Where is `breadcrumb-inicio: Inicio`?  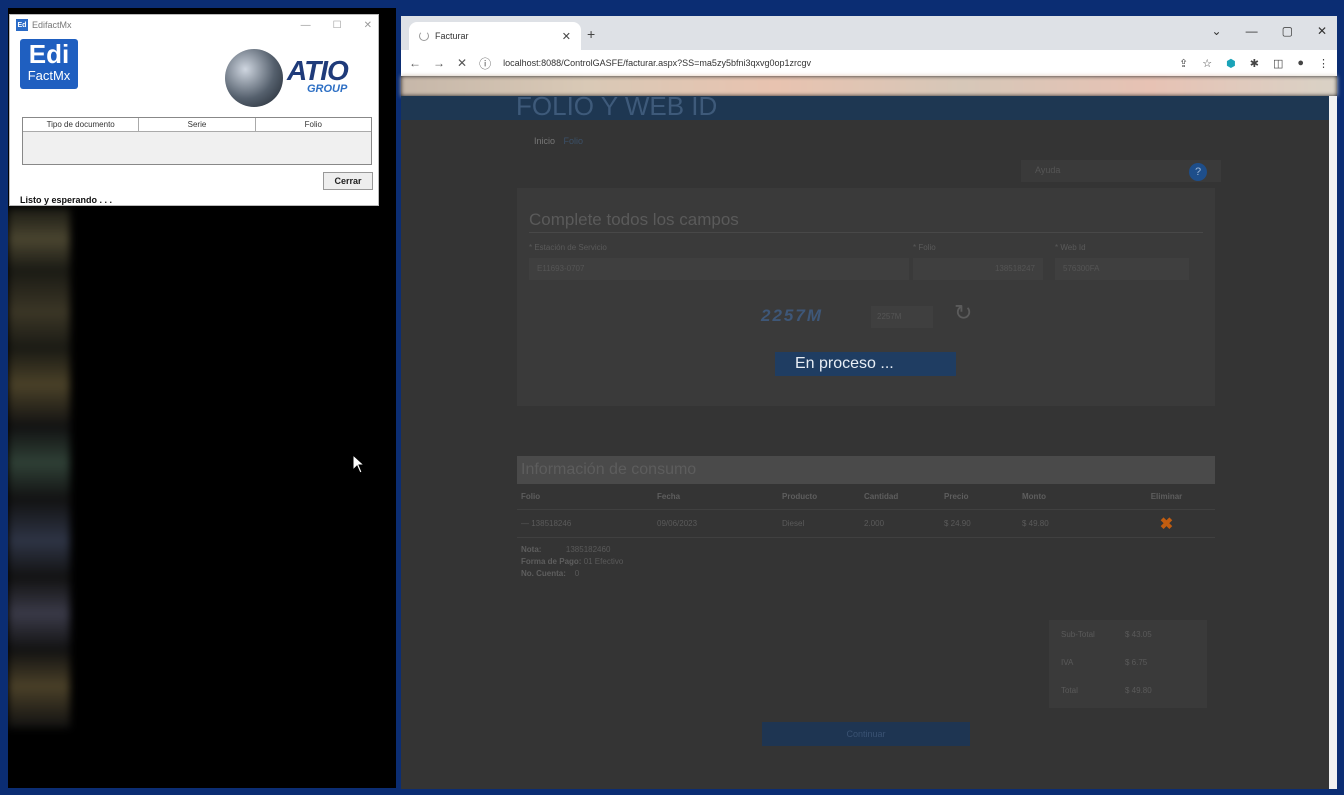 breadcrumb-inicio: Inicio is located at coordinates (544, 141).